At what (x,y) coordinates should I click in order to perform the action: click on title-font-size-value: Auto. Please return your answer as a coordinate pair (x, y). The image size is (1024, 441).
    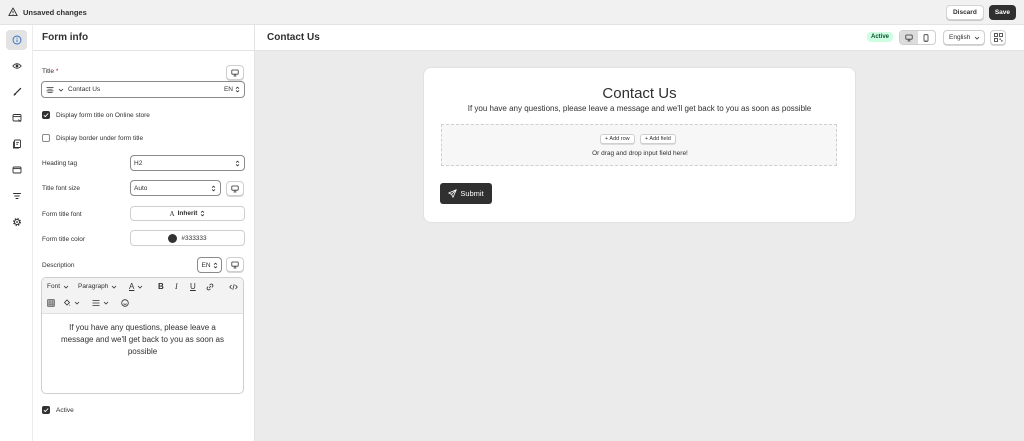
    Looking at the image, I should click on (141, 188).